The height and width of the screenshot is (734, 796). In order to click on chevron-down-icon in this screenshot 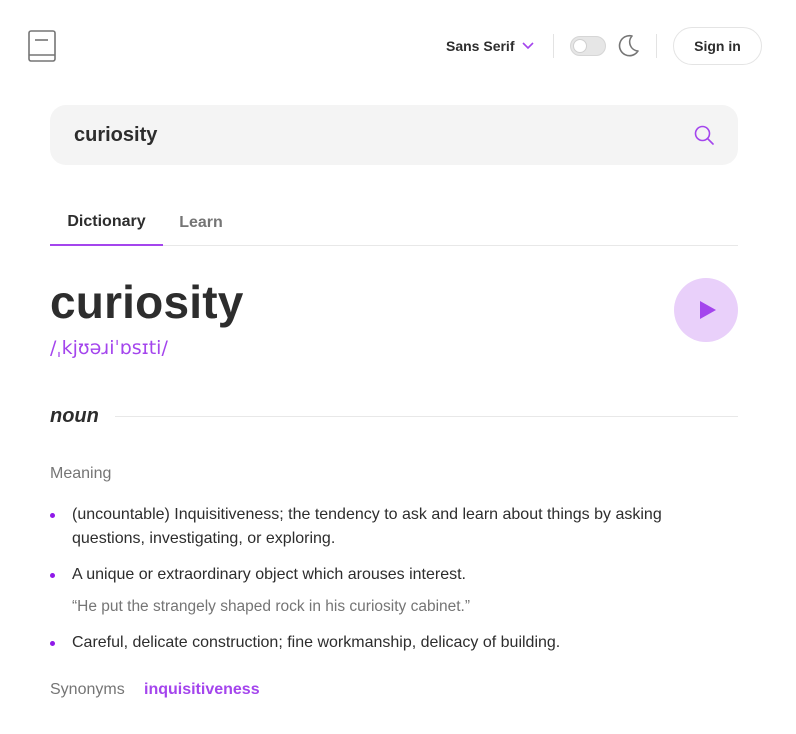, I will do `click(528, 46)`.